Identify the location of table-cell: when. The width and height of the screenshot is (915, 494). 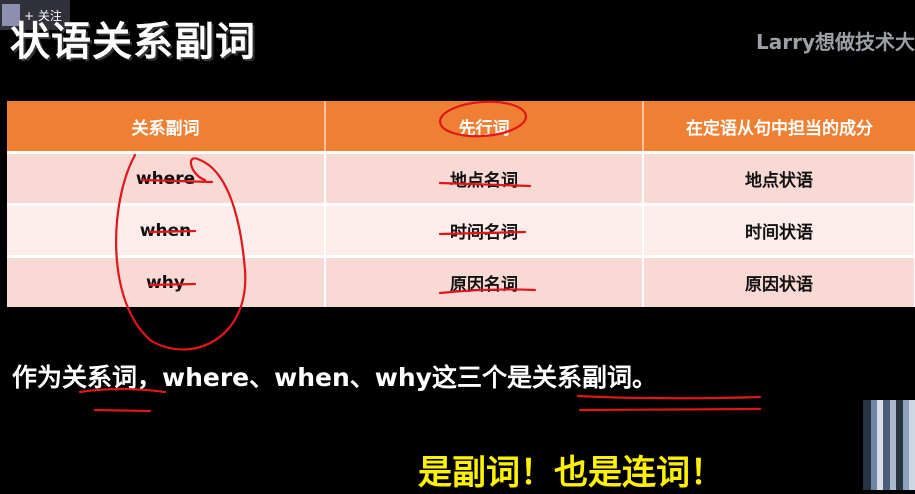
(166, 230).